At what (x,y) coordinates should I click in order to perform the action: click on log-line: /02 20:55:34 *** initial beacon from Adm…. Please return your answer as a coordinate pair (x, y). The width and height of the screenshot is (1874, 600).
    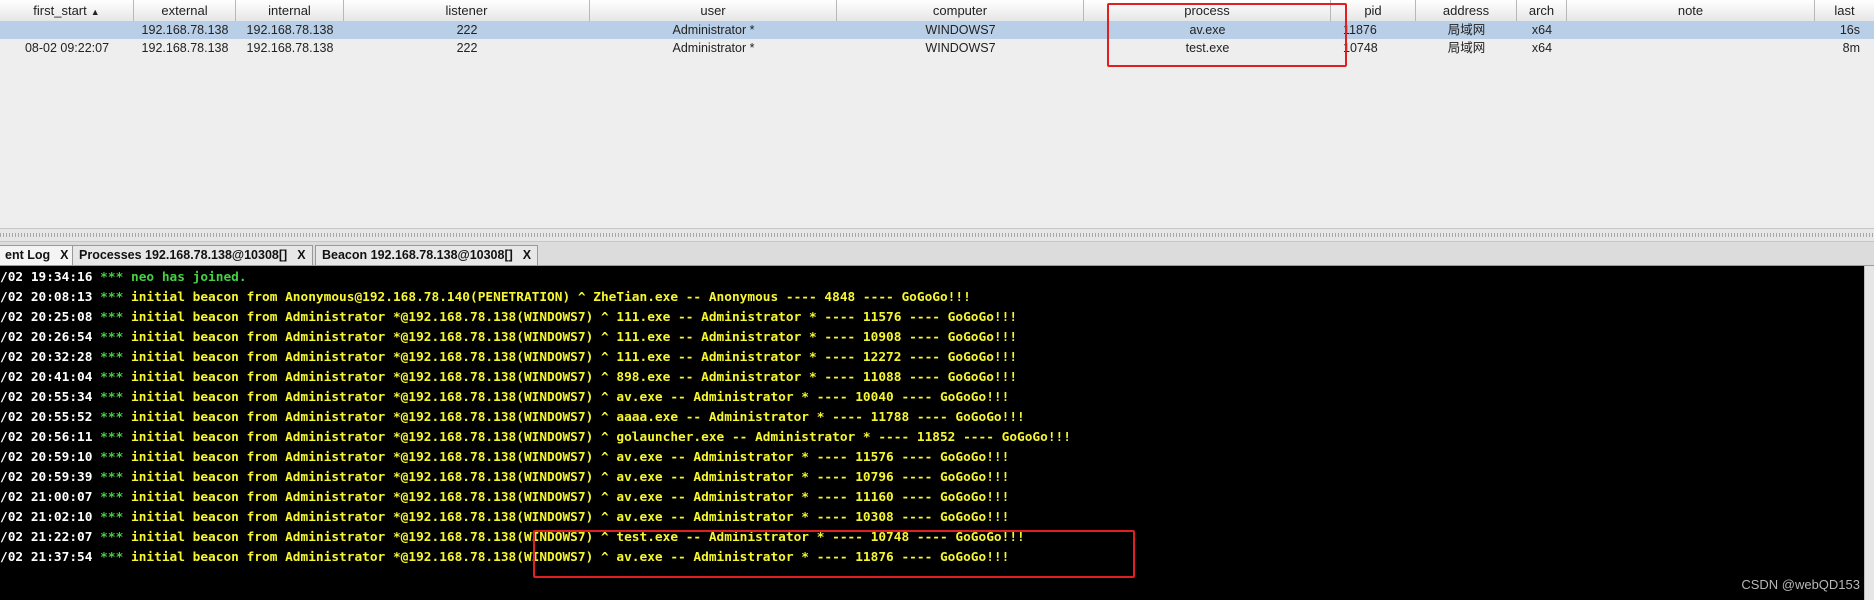
    Looking at the image, I should click on (504, 398).